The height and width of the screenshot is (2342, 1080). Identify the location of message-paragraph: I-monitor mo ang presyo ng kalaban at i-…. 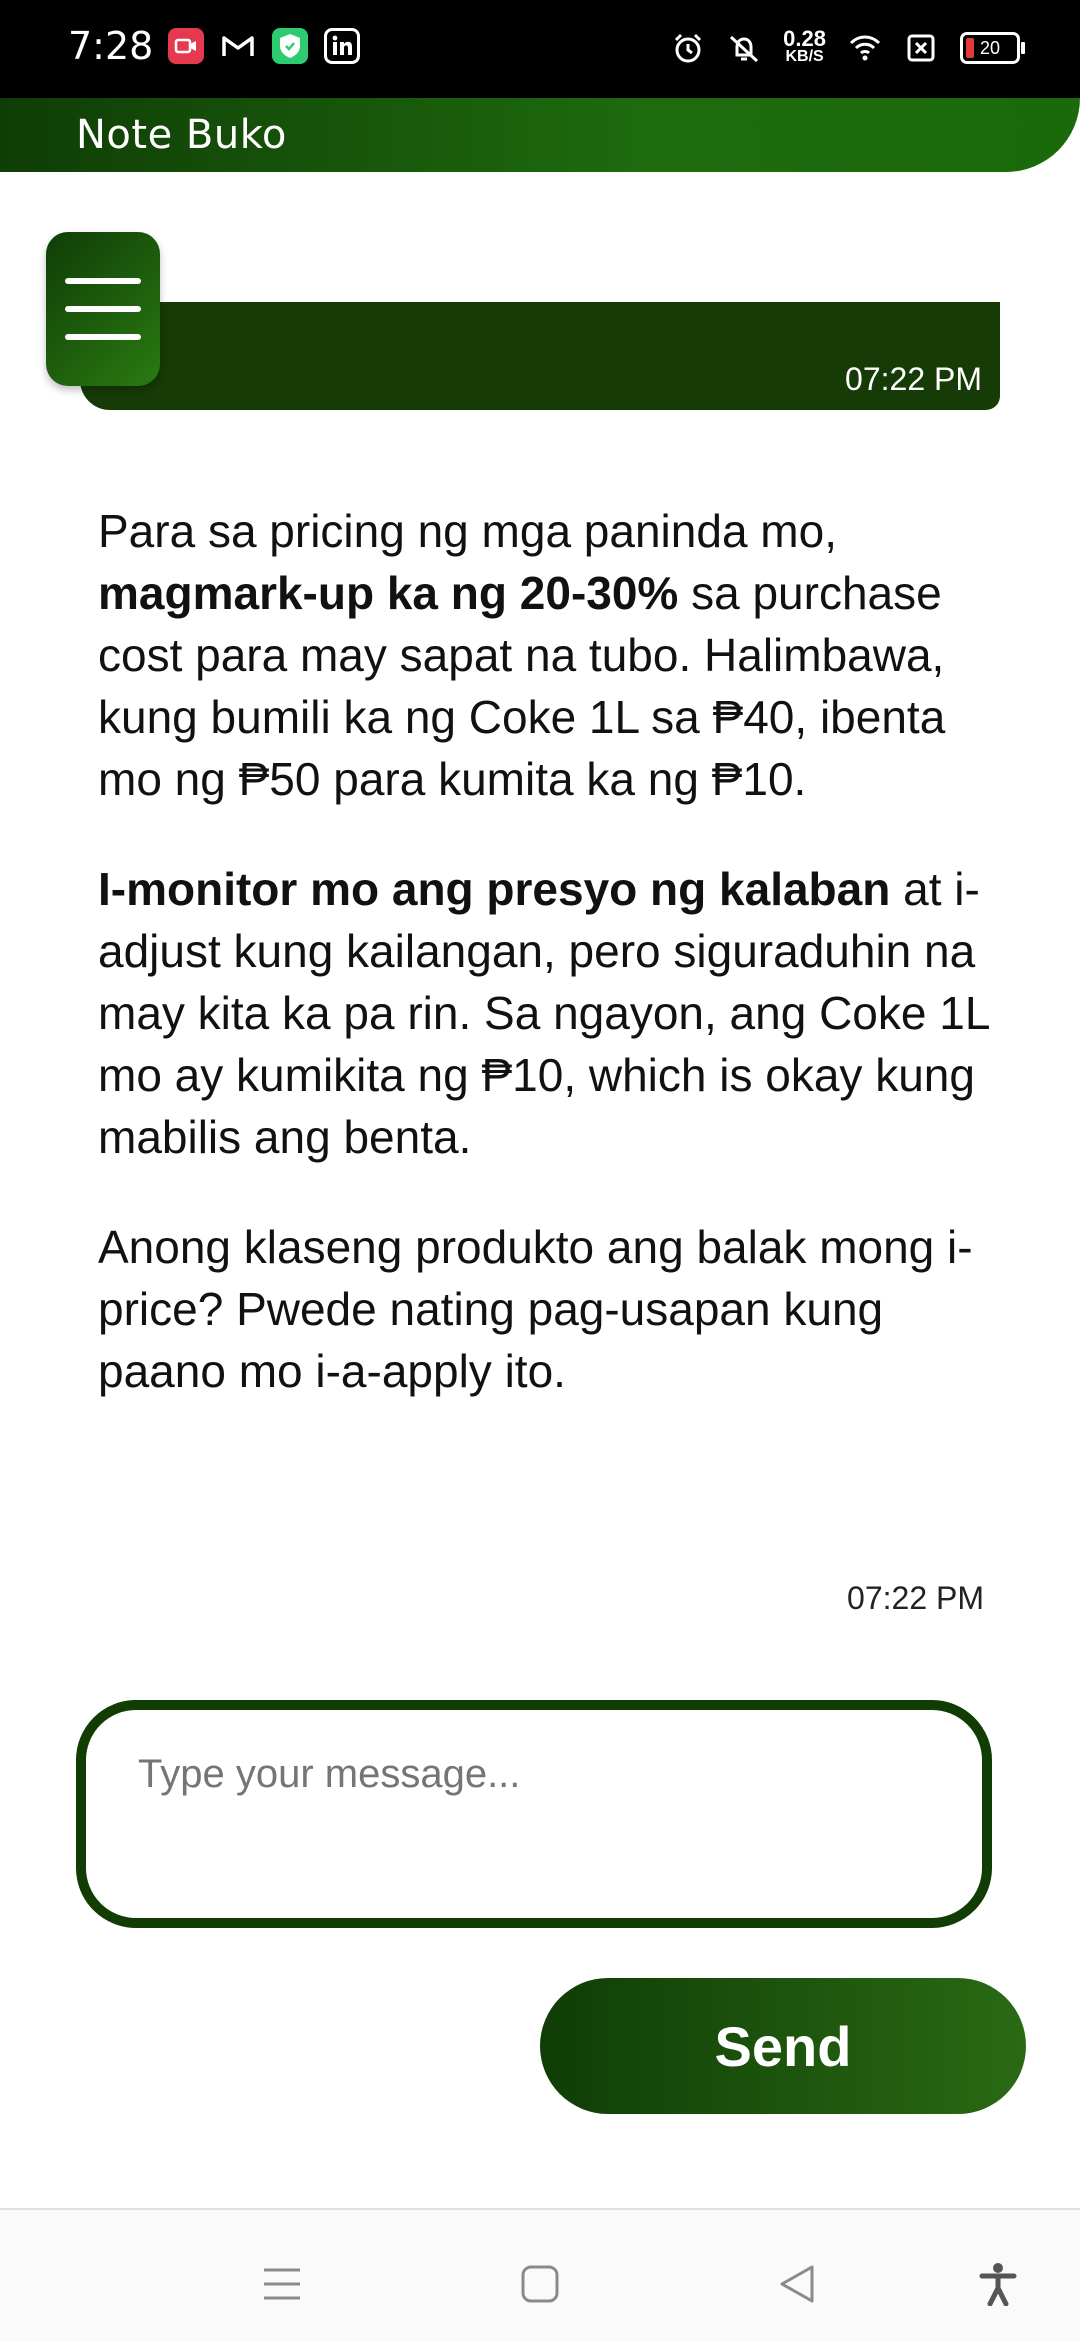
(543, 1013).